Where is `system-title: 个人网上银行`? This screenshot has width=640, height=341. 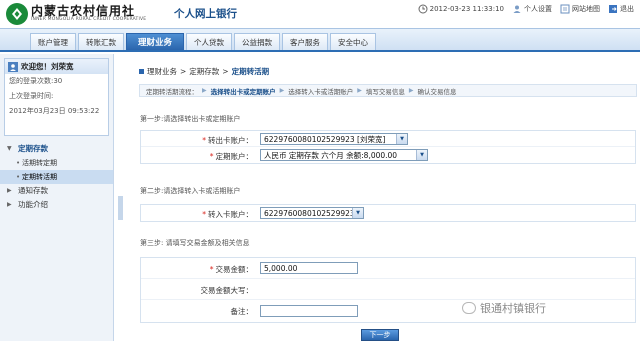
system-title: 个人网上银行 is located at coordinates (205, 14).